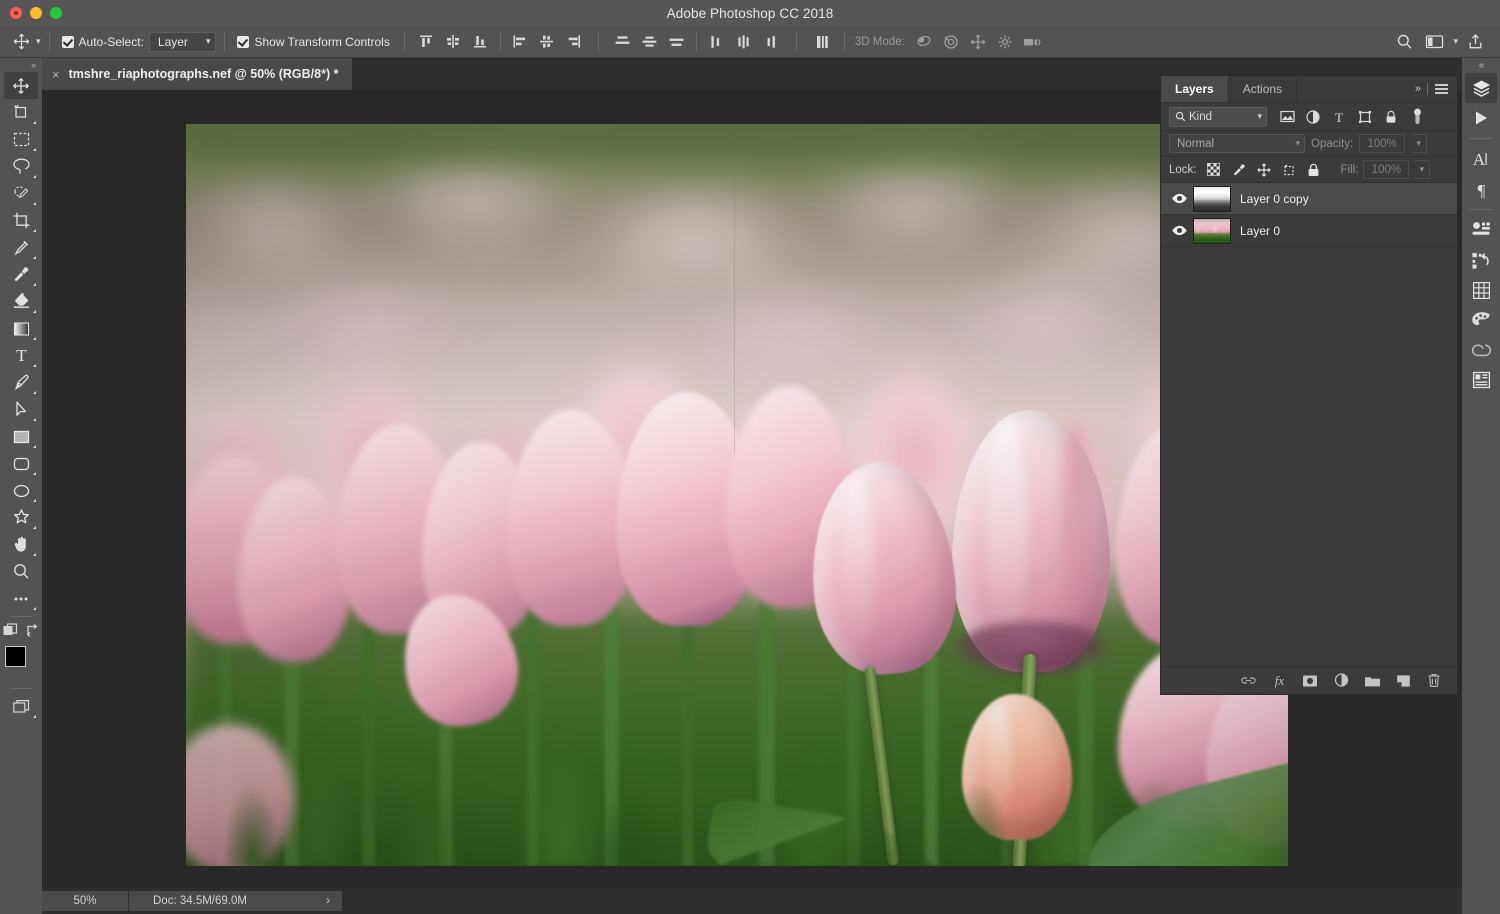 The width and height of the screenshot is (1500, 914). Describe the element at coordinates (1214, 169) in the screenshot. I see `lock-transparent-pixels-icon` at that location.